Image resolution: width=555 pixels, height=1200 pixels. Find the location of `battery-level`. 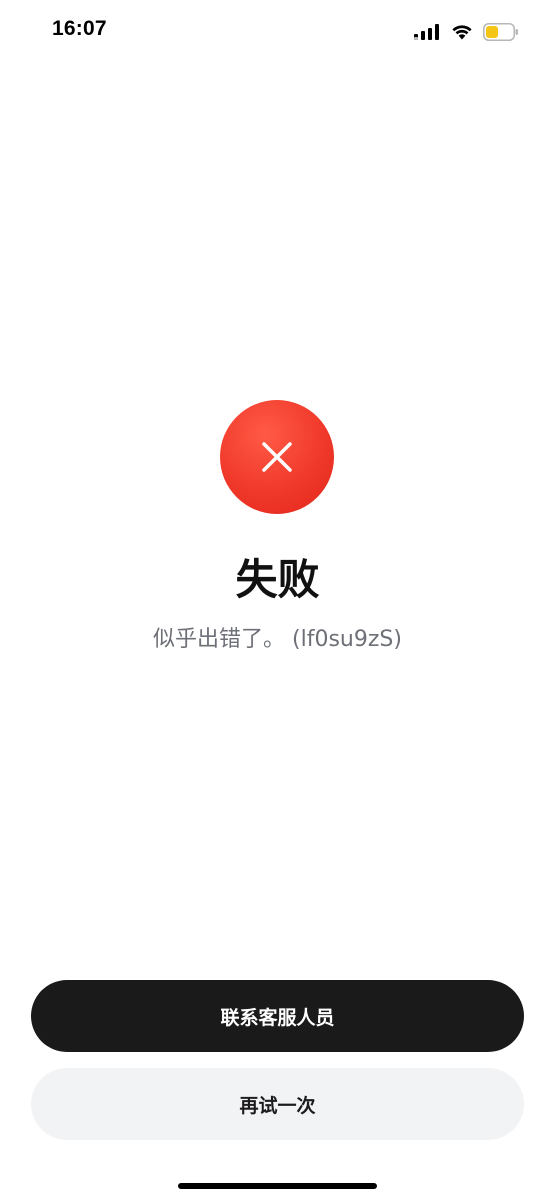

battery-level is located at coordinates (492, 32).